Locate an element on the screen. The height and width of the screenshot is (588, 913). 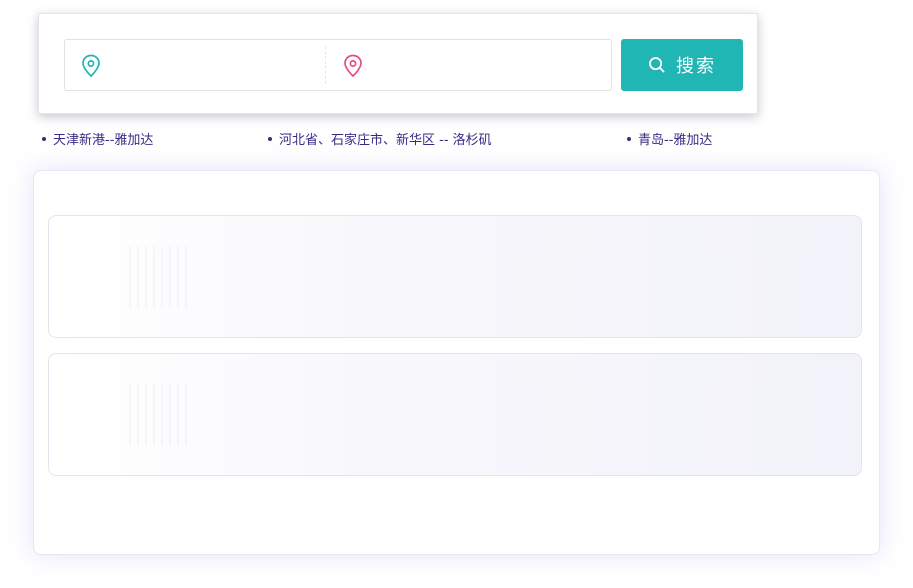
search-card: 搜索 is located at coordinates (398, 63).